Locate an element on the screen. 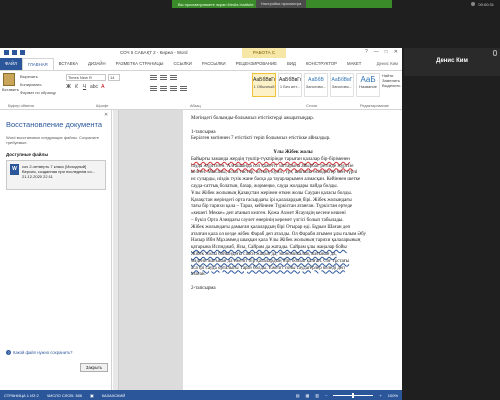  signed-in-user: Денис Ким is located at coordinates (387, 64).